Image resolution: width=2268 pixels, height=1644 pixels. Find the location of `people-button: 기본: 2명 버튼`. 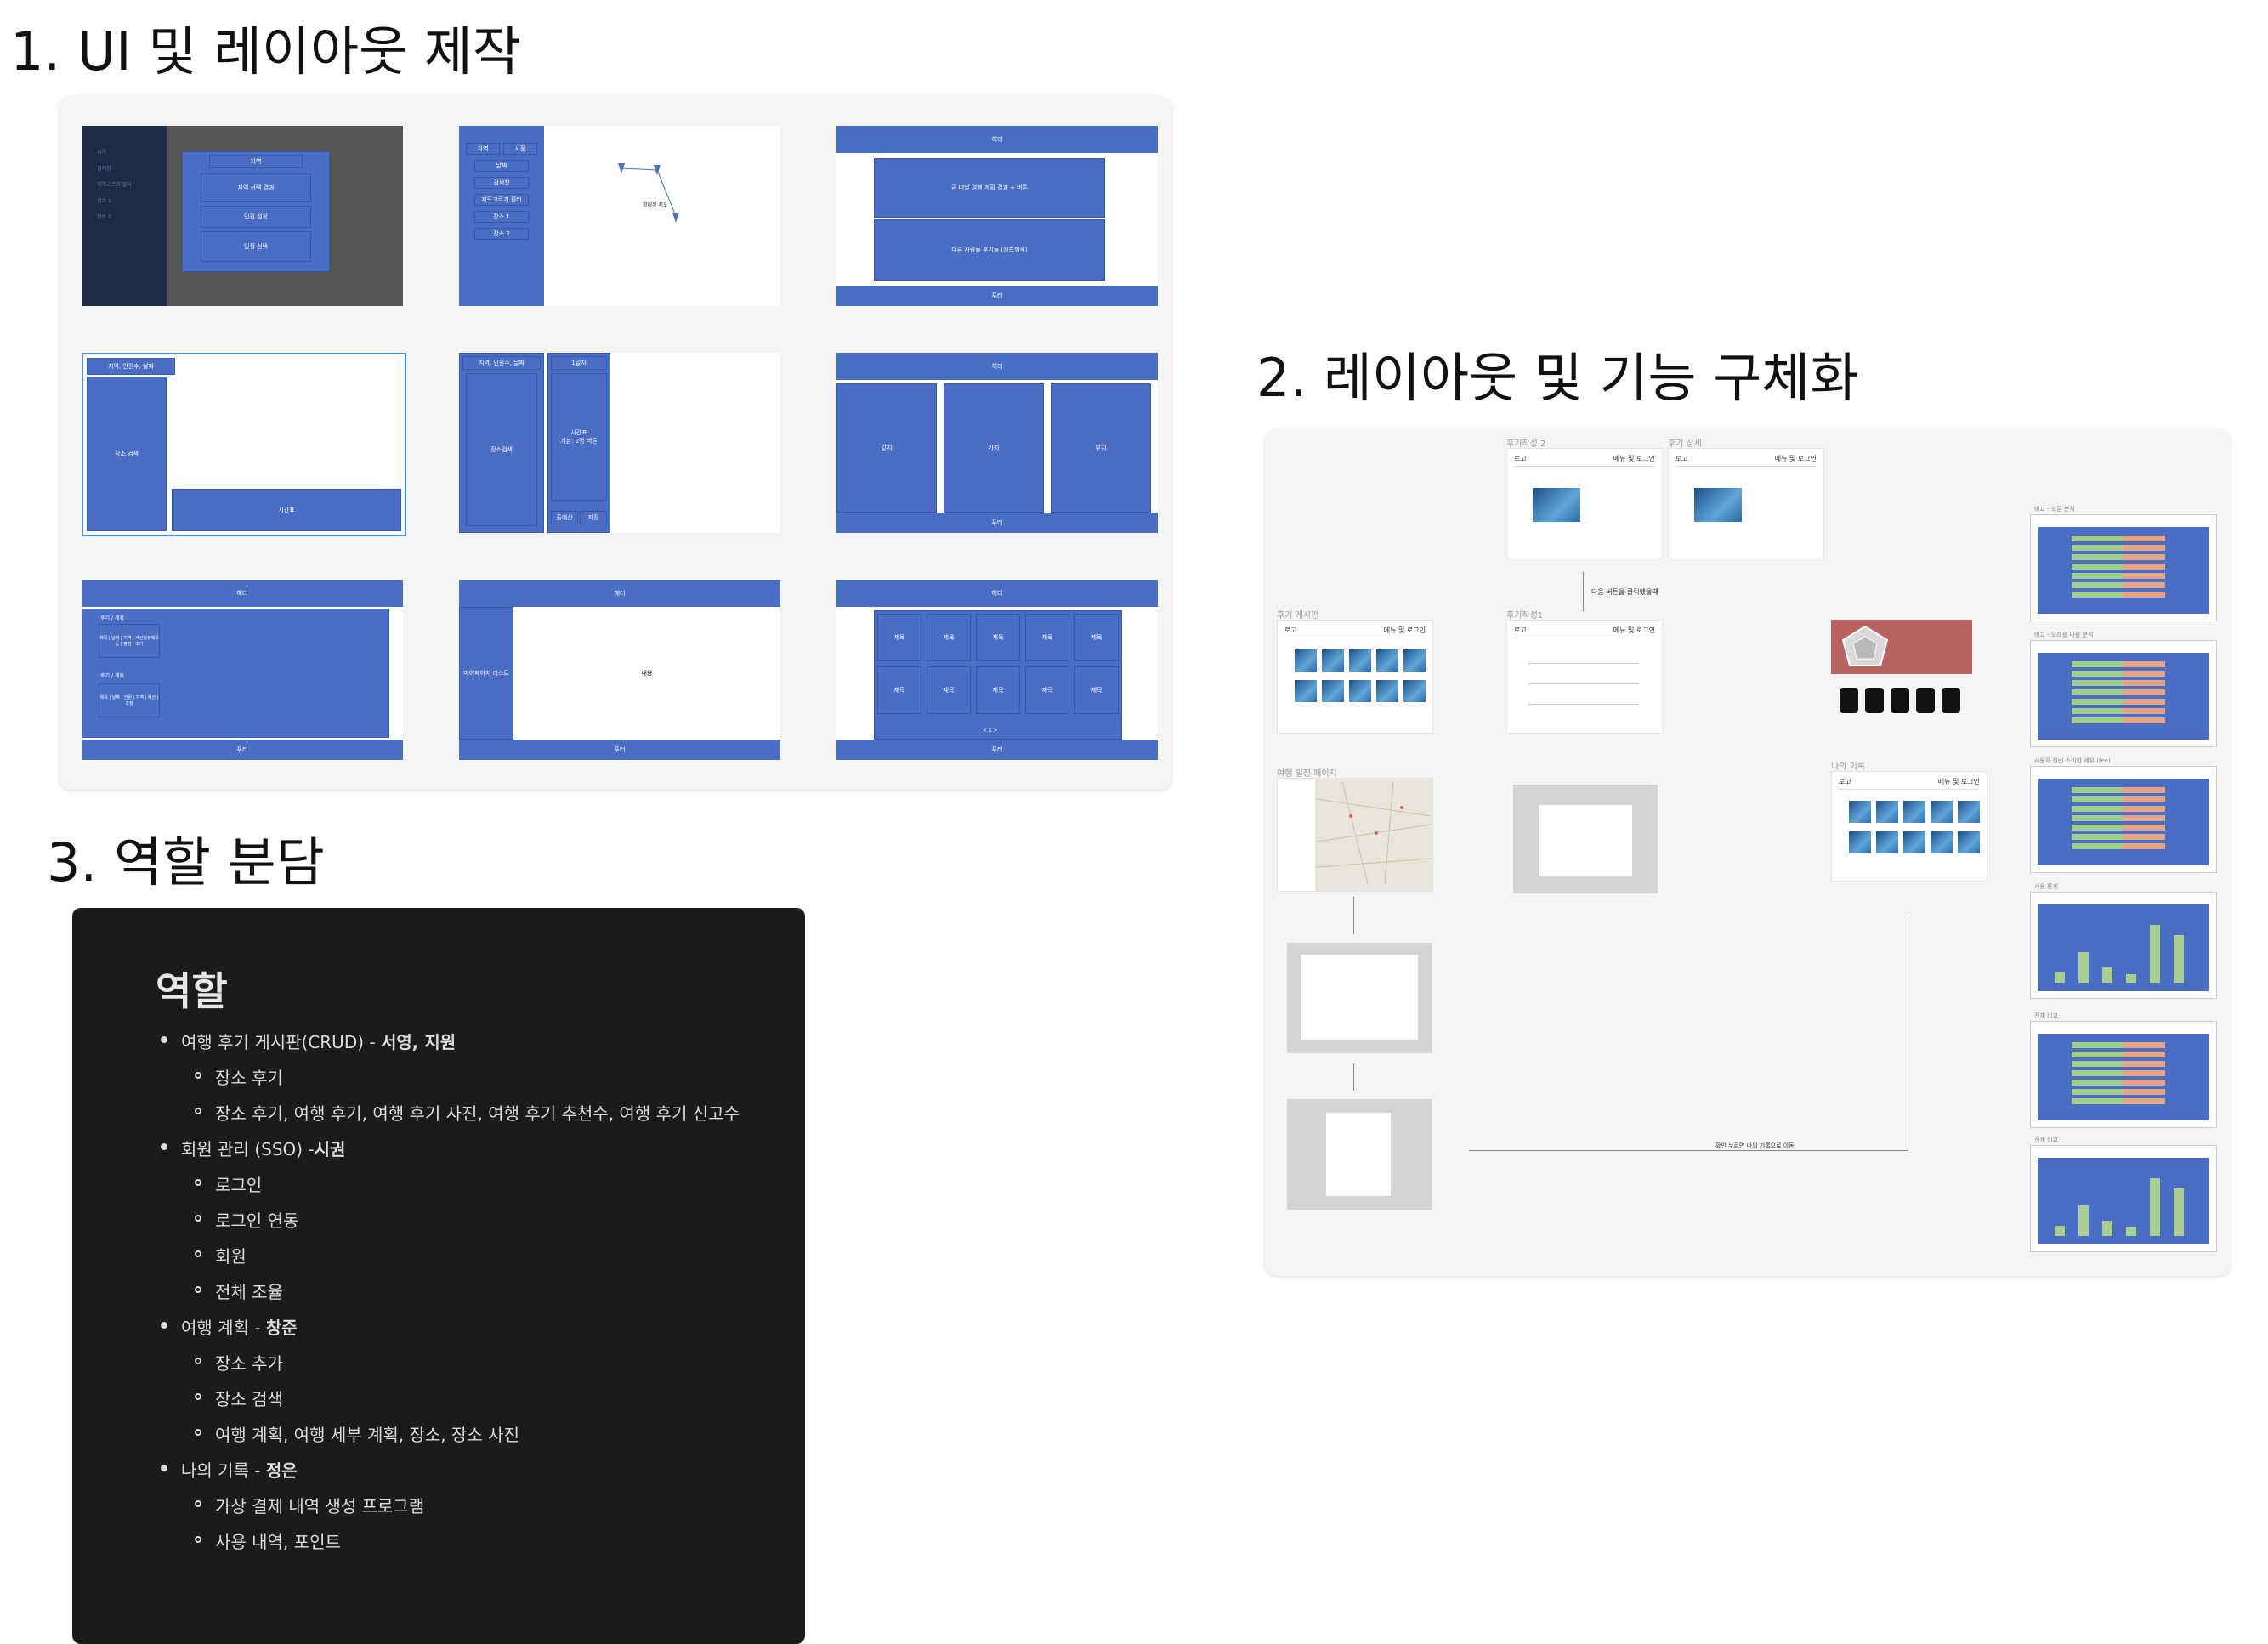

people-button: 기본: 2명 버튼 is located at coordinates (578, 441).